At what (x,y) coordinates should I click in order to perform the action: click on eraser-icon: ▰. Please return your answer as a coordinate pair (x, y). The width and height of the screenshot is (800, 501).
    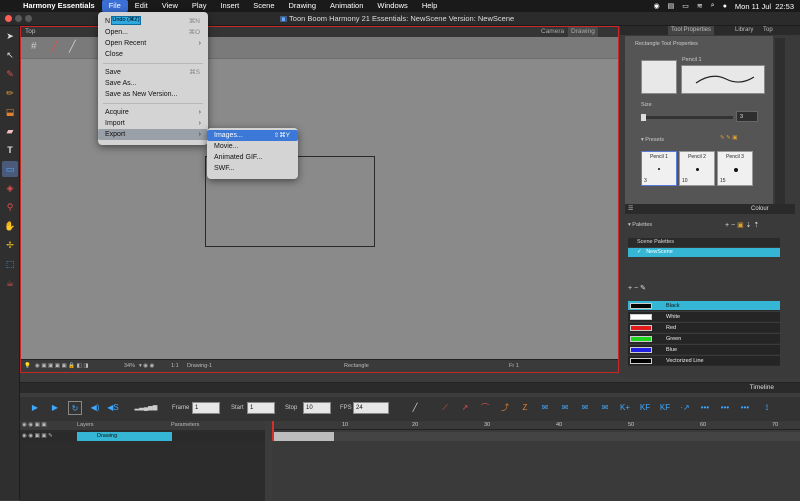
    Looking at the image, I should click on (10, 131).